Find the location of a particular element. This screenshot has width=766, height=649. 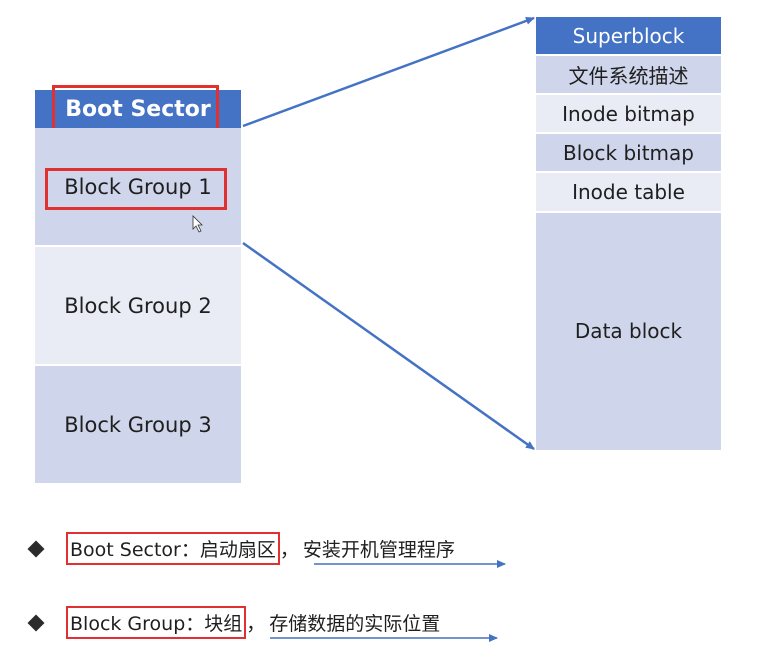

note-1-term: Boot Sector：启动扇区 is located at coordinates (173, 548).